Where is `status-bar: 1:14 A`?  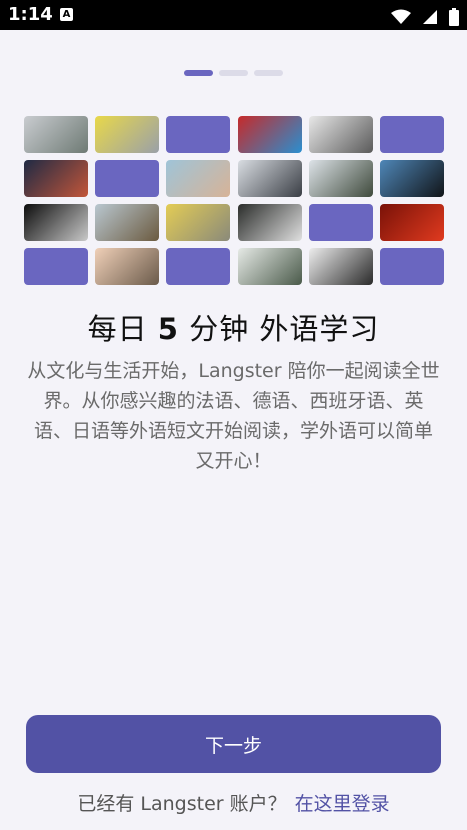
status-bar: 1:14 A is located at coordinates (233, 15).